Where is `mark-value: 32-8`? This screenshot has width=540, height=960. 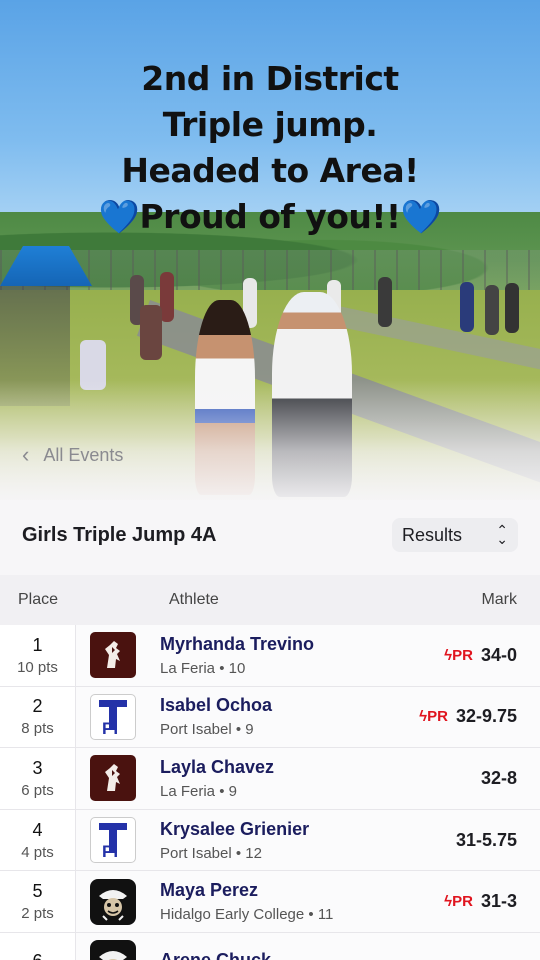 mark-value: 32-8 is located at coordinates (498, 777).